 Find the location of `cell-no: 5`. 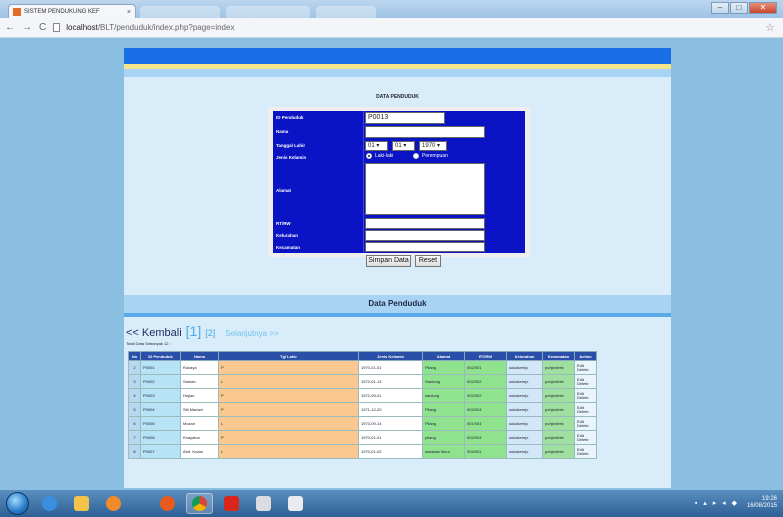

cell-no: 5 is located at coordinates (134, 409).